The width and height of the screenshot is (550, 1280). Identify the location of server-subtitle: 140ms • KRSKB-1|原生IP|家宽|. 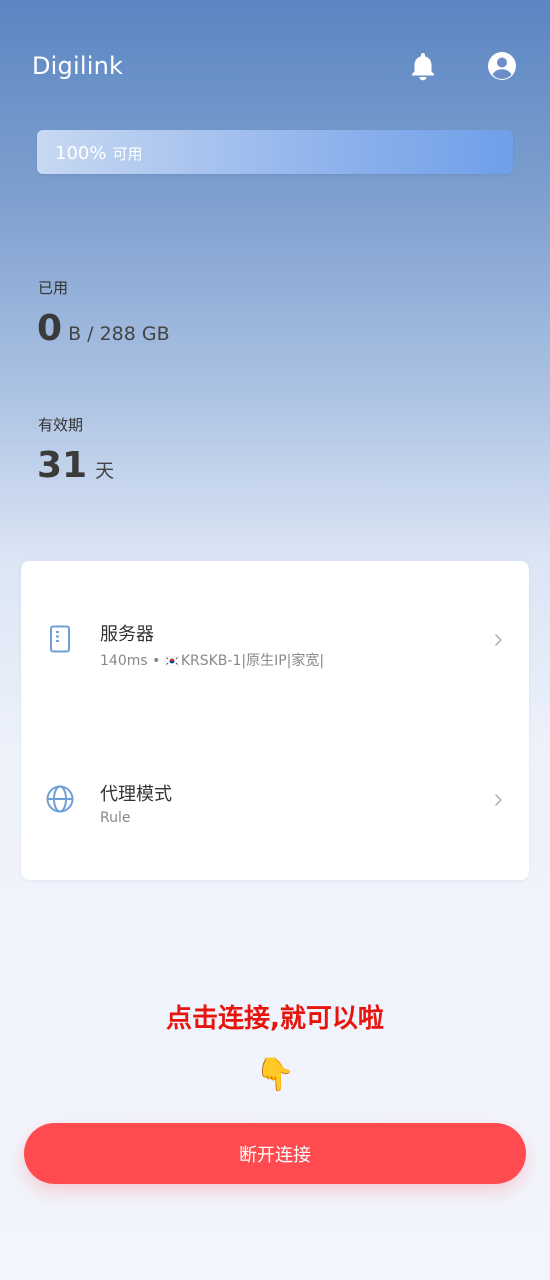
(212, 660).